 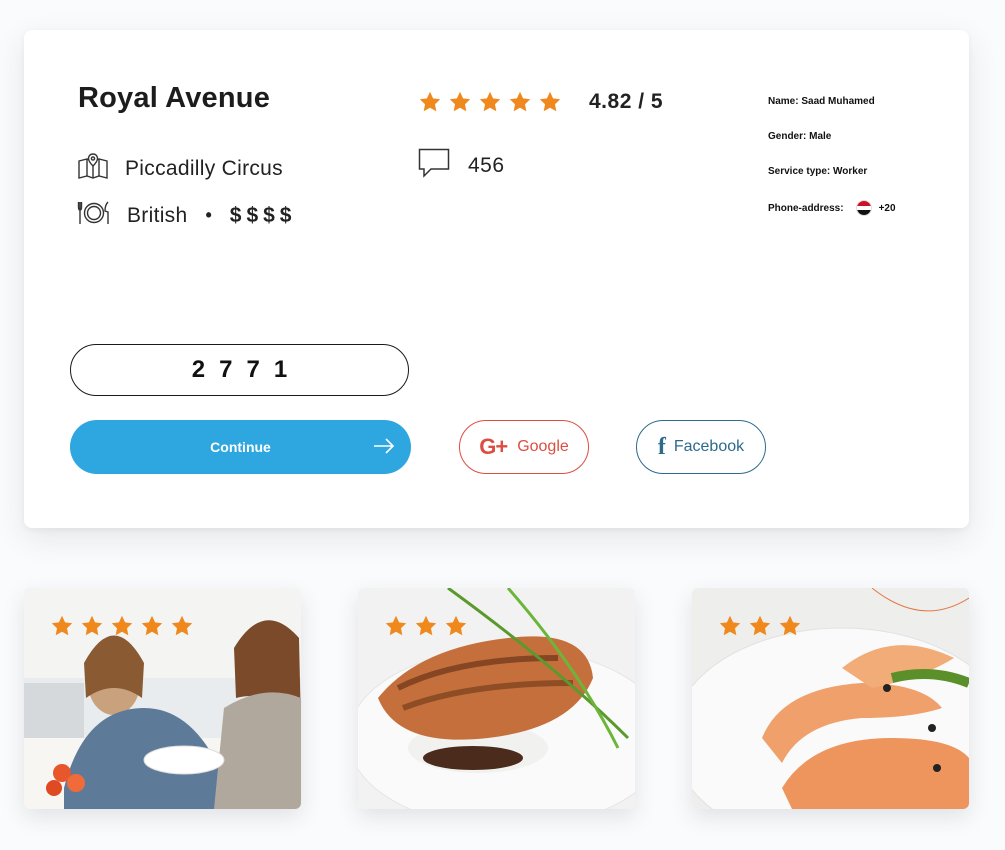 I want to click on contact-gender: Gender: Male, so click(x=800, y=136).